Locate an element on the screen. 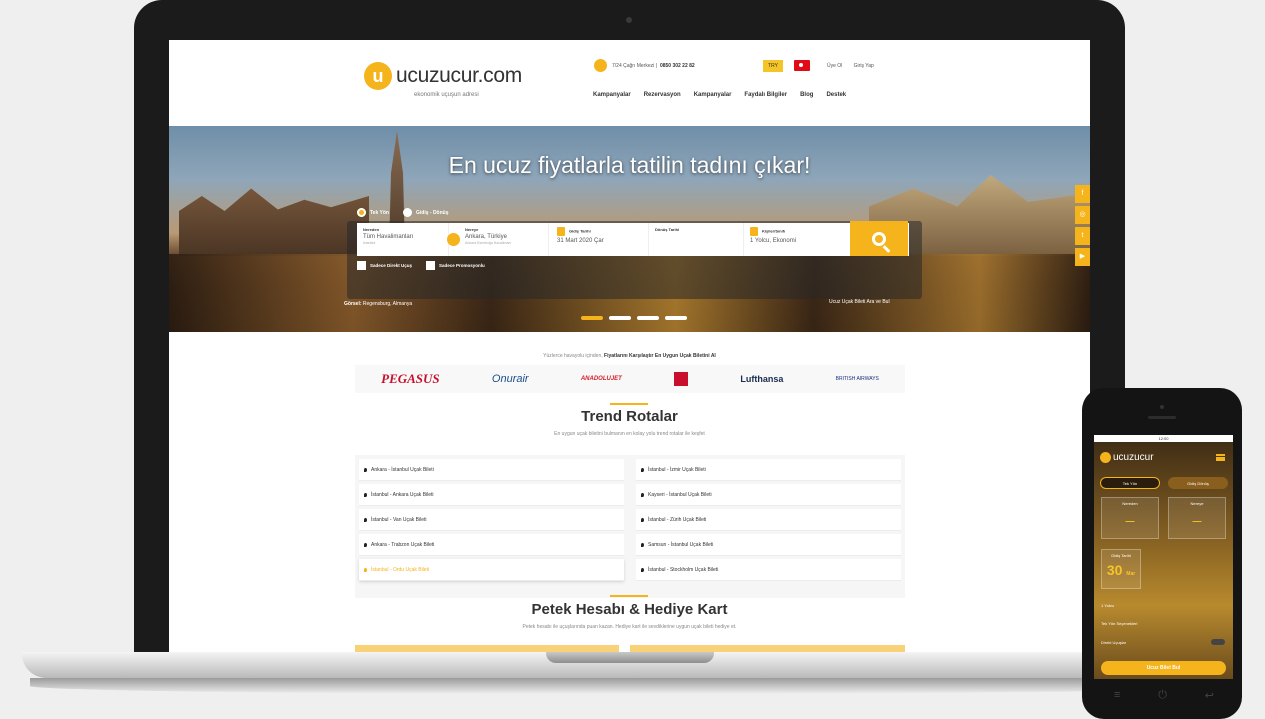  passenger-field: Kişiler/Sınıfı 1 Yolcu, Ekonomi is located at coordinates (794, 239).